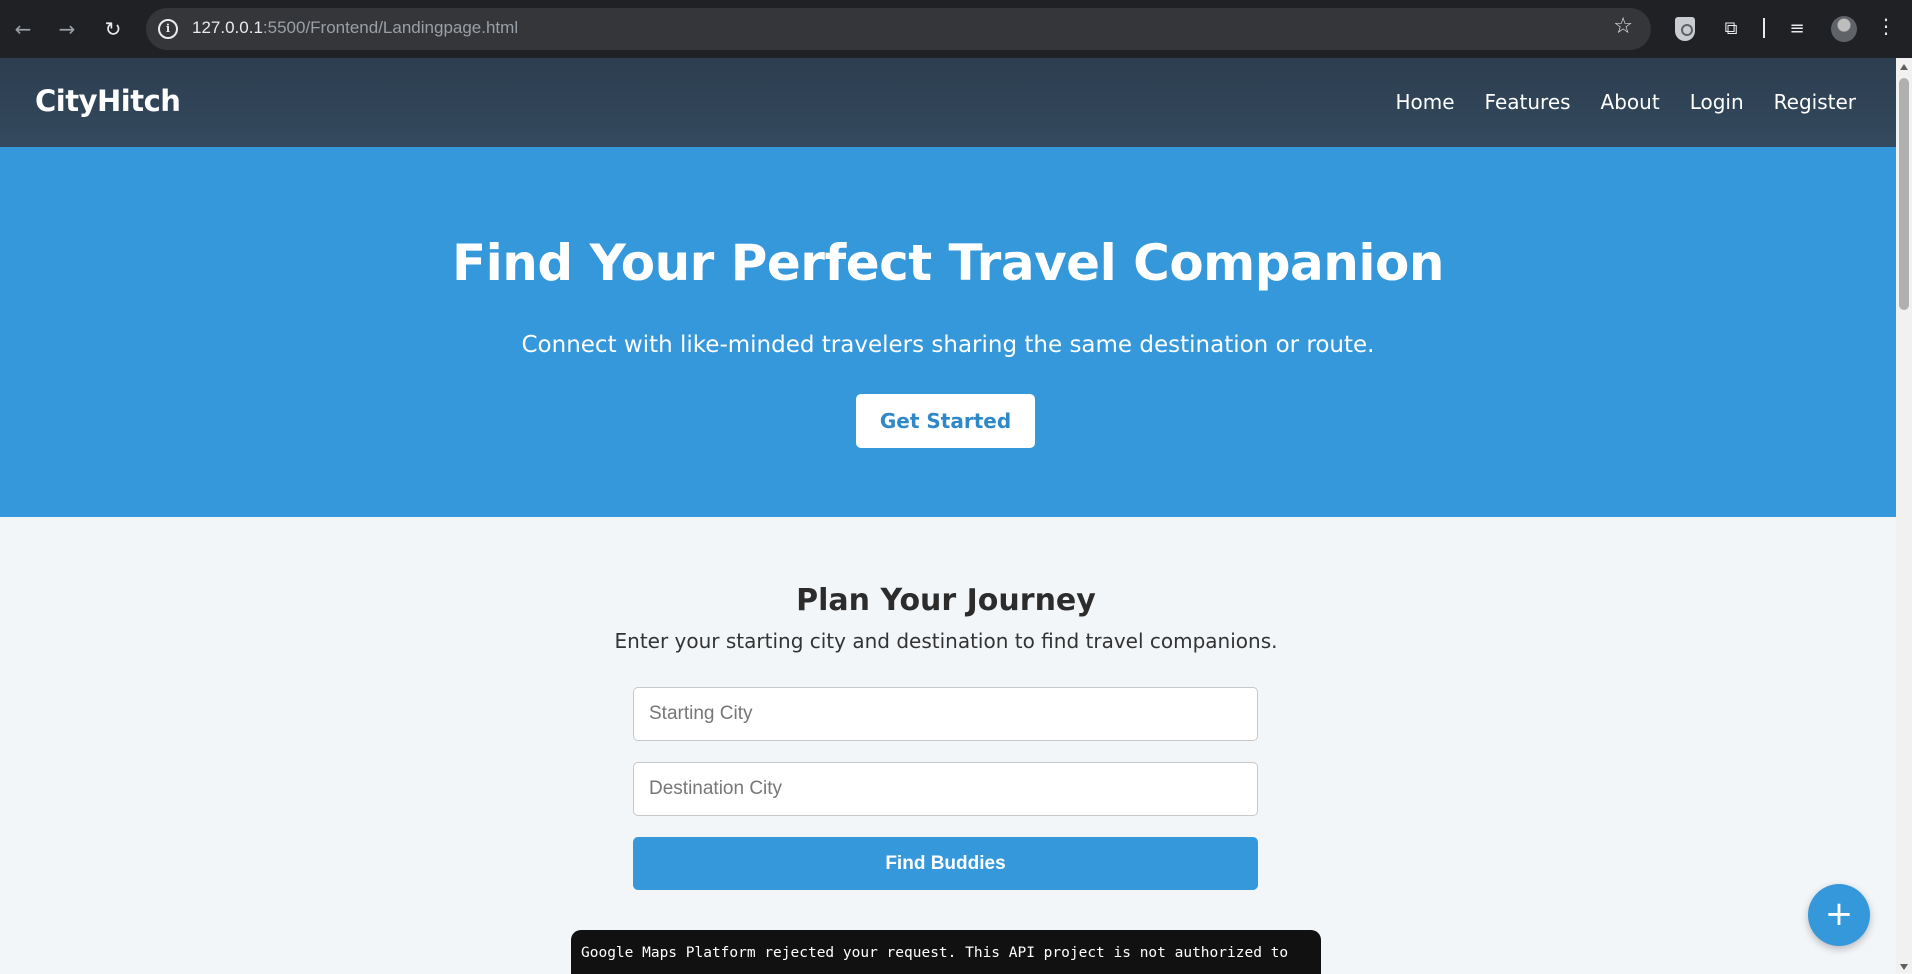  I want to click on profile-avatar, so click(1844, 29).